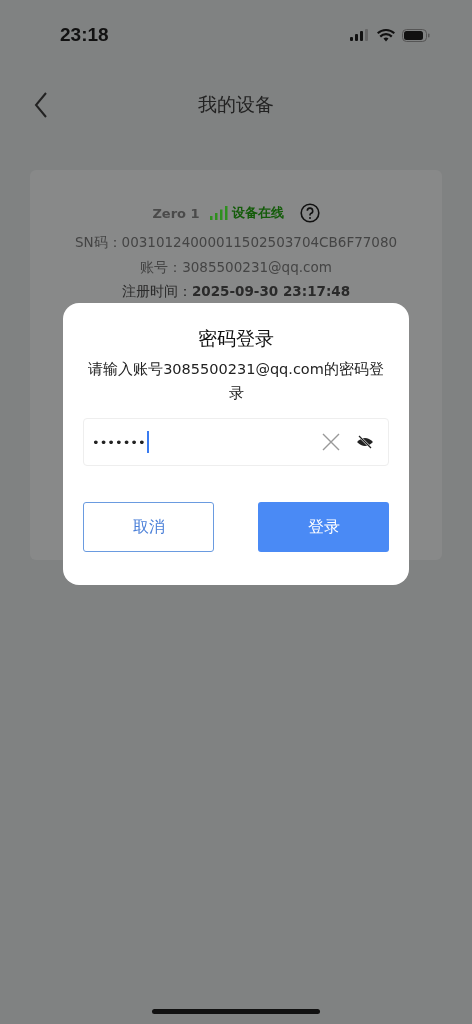  Describe the element at coordinates (148, 527) in the screenshot. I see `cancel-button: 取消` at that location.